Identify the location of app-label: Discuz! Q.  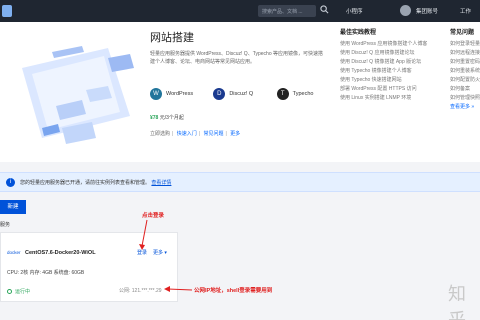
(241, 94).